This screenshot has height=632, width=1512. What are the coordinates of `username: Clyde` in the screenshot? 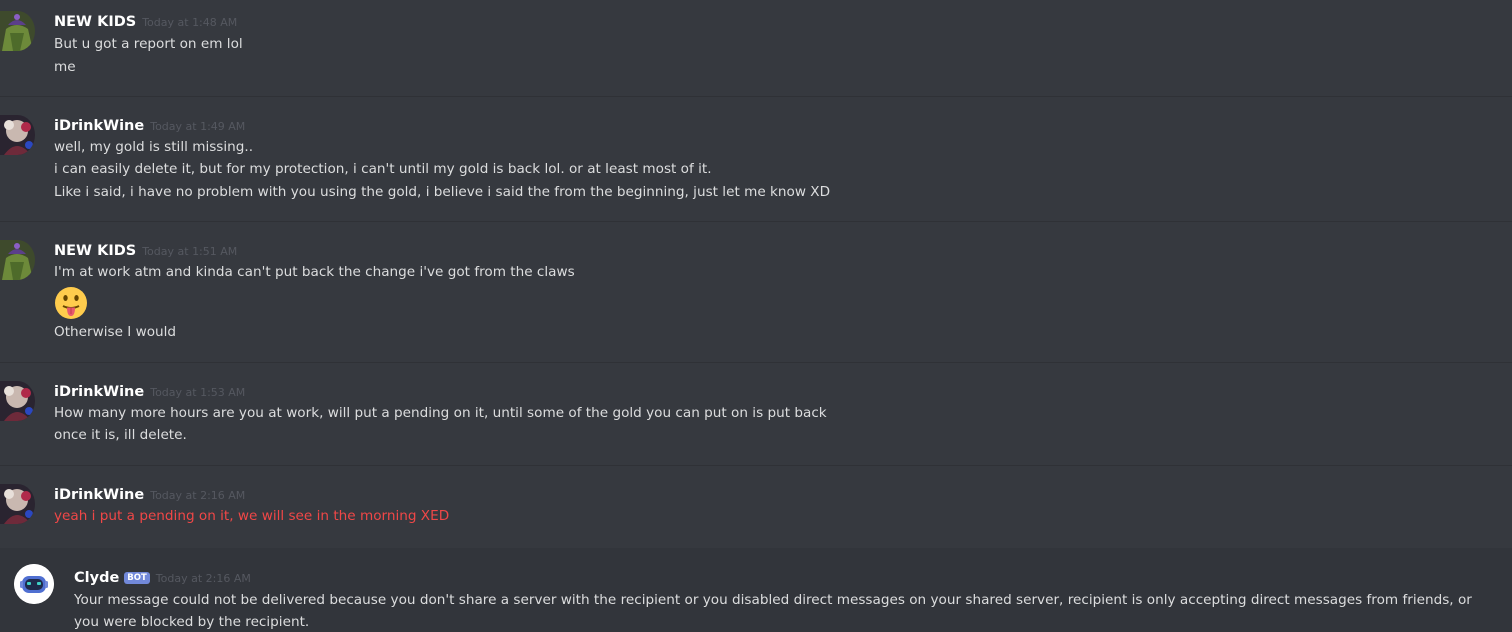 It's located at (96, 578).